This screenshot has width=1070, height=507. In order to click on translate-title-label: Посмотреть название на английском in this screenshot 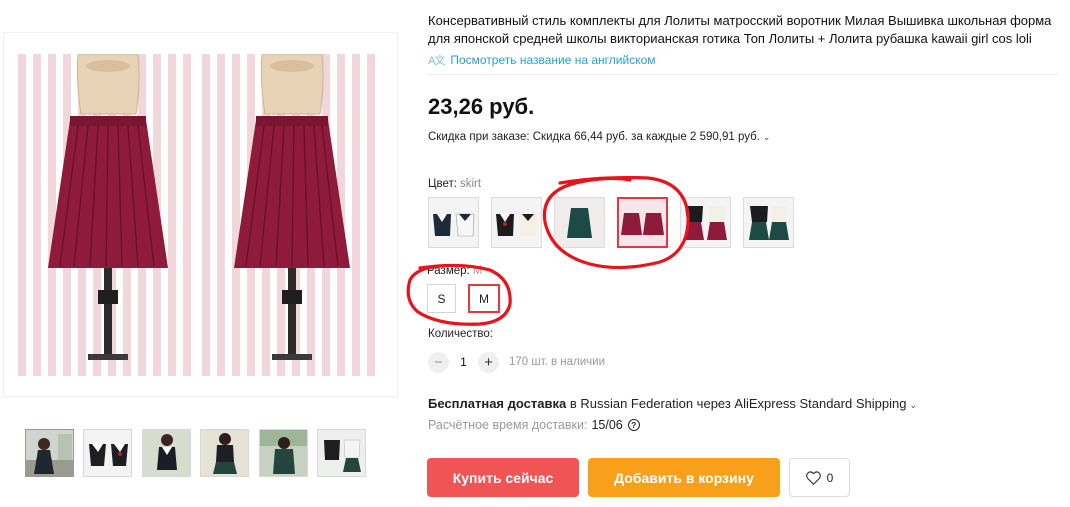, I will do `click(553, 60)`.